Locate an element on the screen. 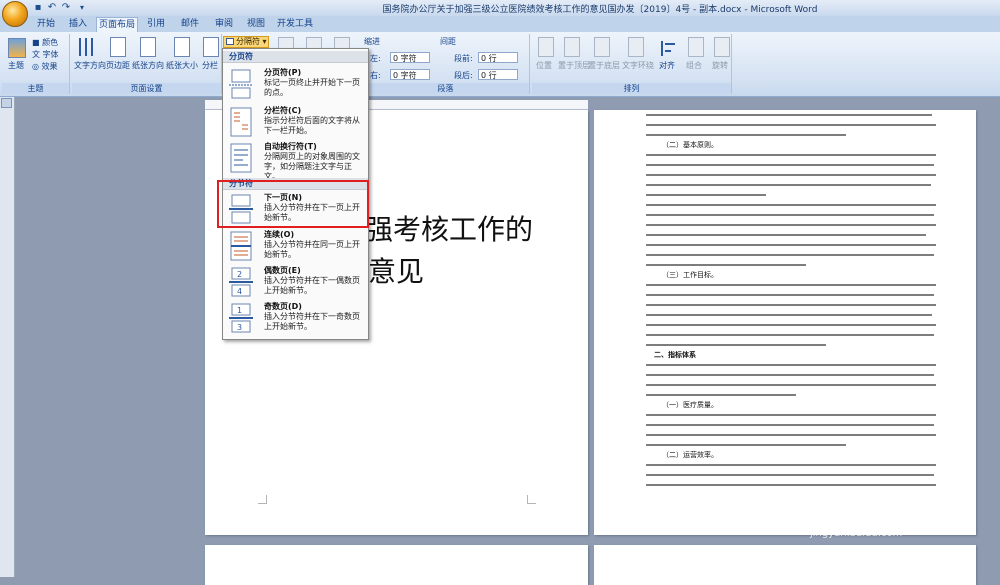 The image size is (1000, 585). theme-fonts-button: 文 字体 is located at coordinates (45, 54).